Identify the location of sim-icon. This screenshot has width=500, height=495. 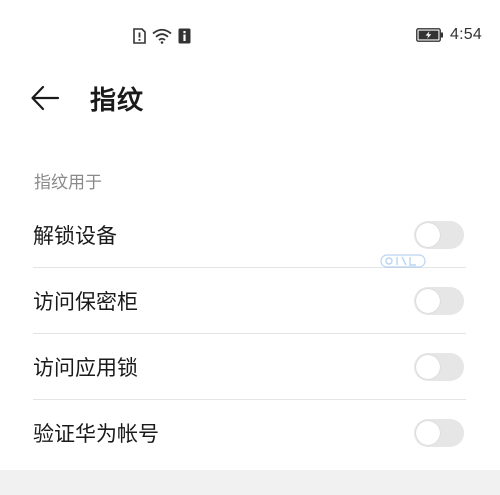
(139, 36).